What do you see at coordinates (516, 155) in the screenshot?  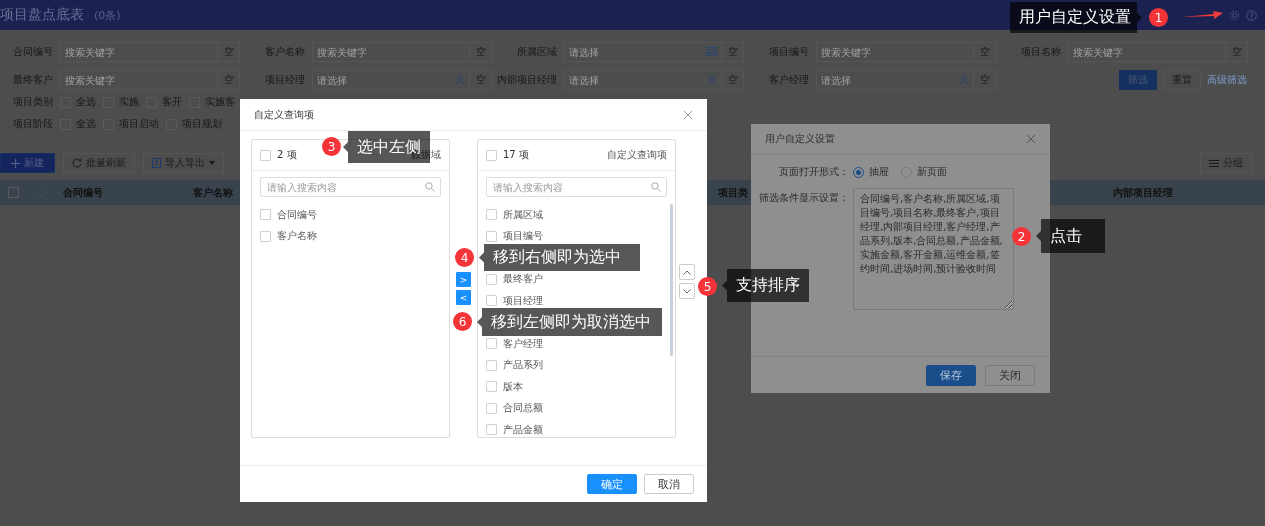 I see `item-count: 17 项` at bounding box center [516, 155].